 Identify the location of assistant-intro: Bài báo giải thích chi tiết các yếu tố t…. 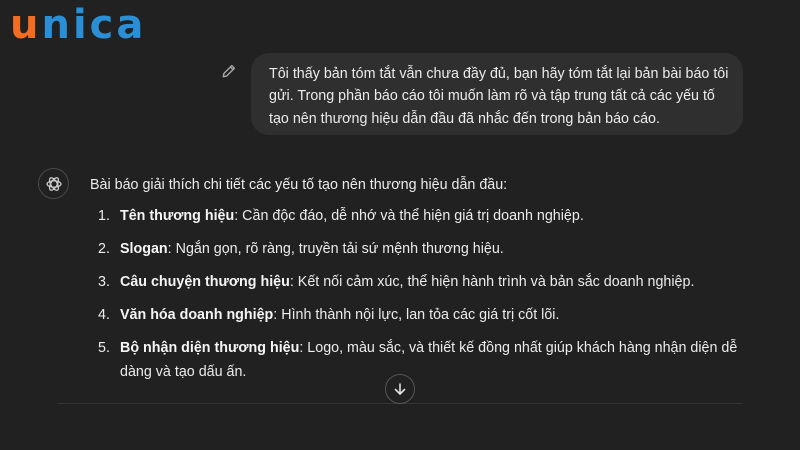
(299, 185).